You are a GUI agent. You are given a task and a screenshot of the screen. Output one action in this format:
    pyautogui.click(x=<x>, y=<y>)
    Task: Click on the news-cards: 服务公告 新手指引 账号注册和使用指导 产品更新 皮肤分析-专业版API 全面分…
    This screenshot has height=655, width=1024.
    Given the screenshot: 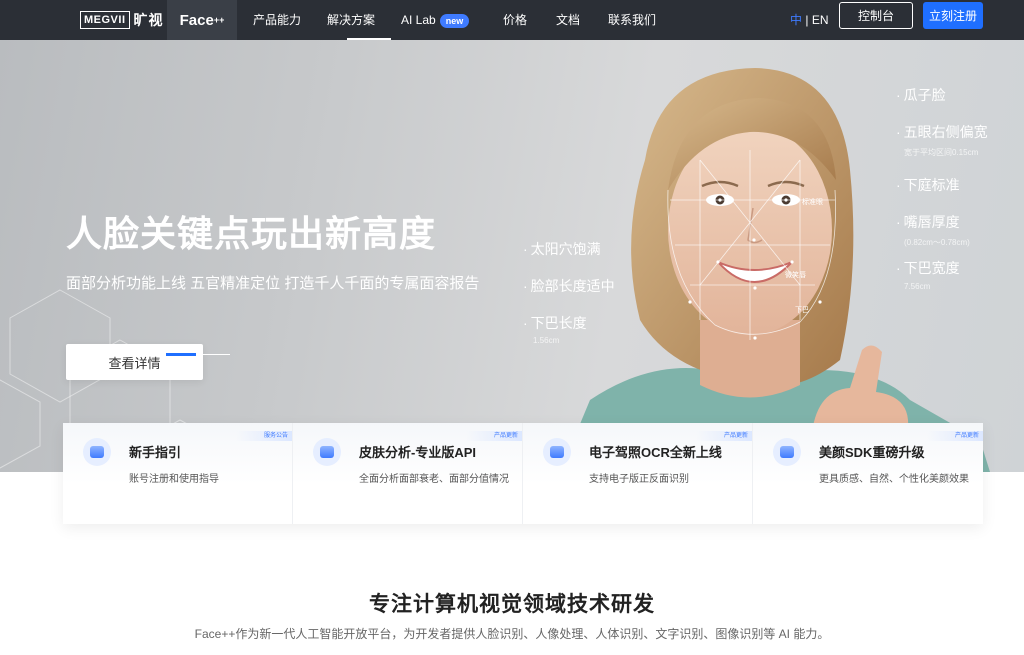 What is the action you would take?
    pyautogui.click(x=523, y=473)
    